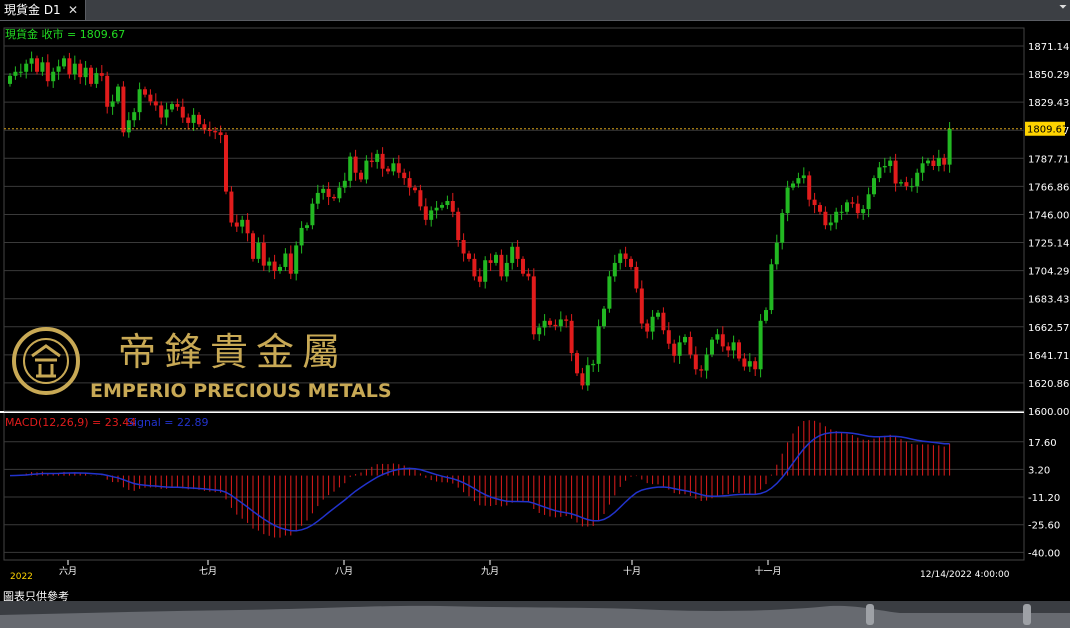  I want to click on price-axis-label: 1766.86, so click(1048, 187).